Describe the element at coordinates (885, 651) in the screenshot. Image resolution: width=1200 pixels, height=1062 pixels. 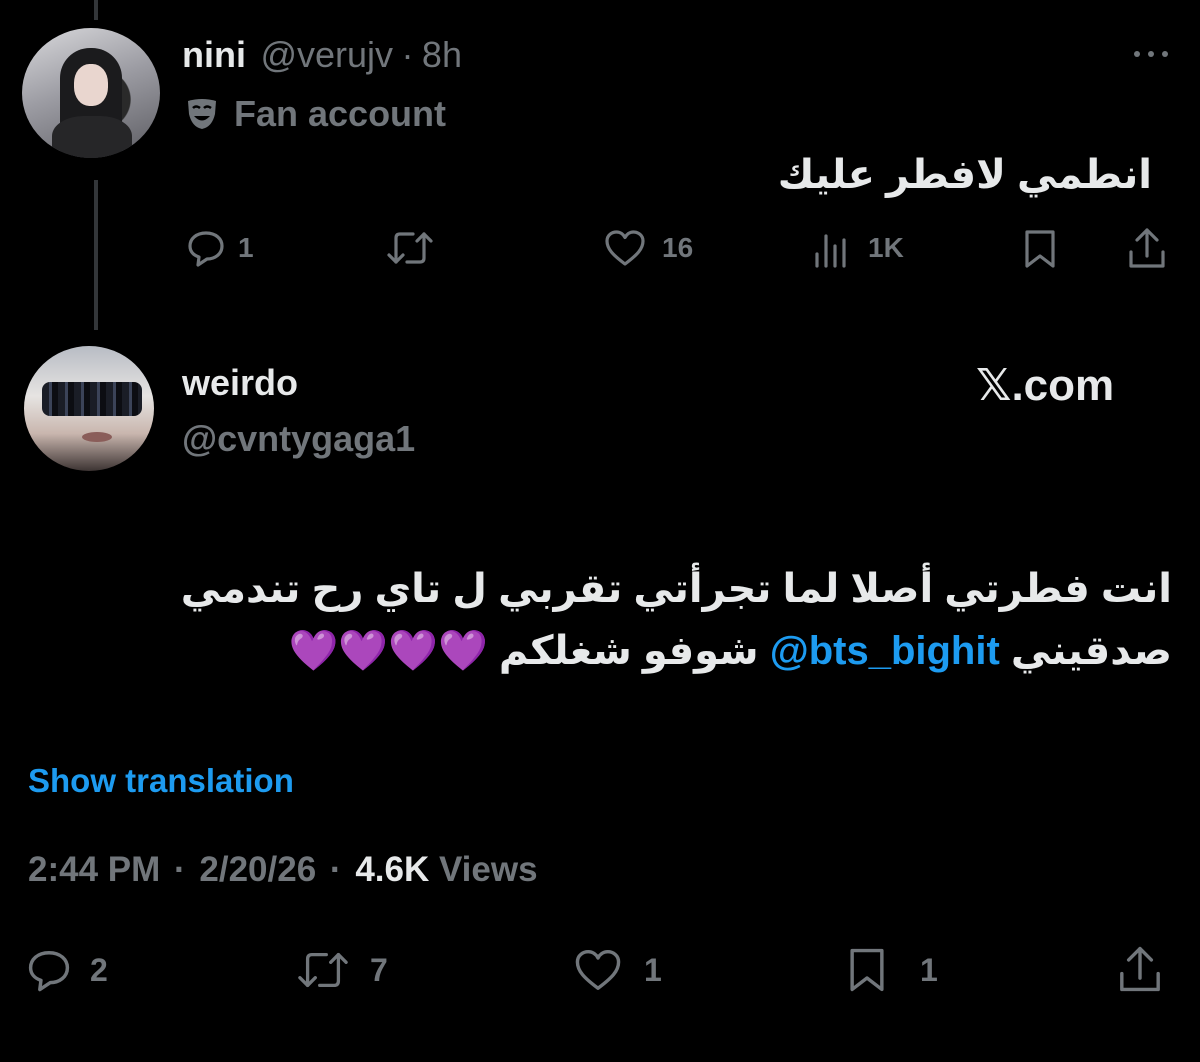
I see `mention-link: @bts_bighit` at that location.